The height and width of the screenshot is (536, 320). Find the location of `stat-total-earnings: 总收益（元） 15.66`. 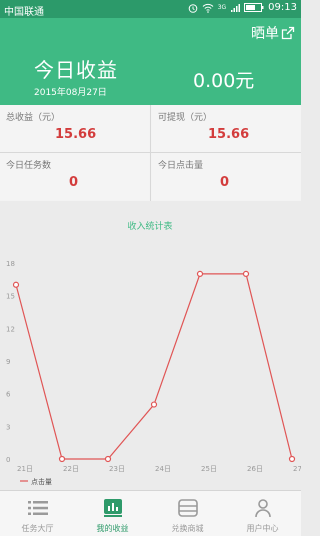

stat-total-earnings: 总收益（元） 15.66 is located at coordinates (74, 128).